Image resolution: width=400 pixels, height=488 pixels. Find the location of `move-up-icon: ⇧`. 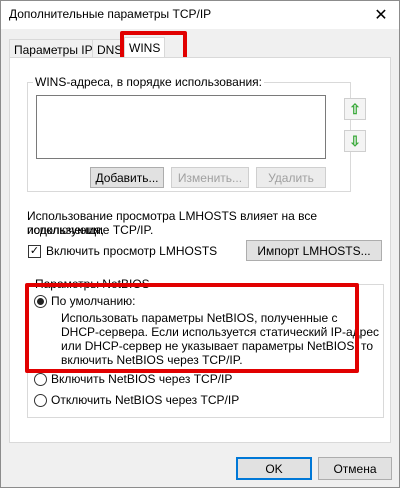

move-up-icon: ⇧ is located at coordinates (355, 109).